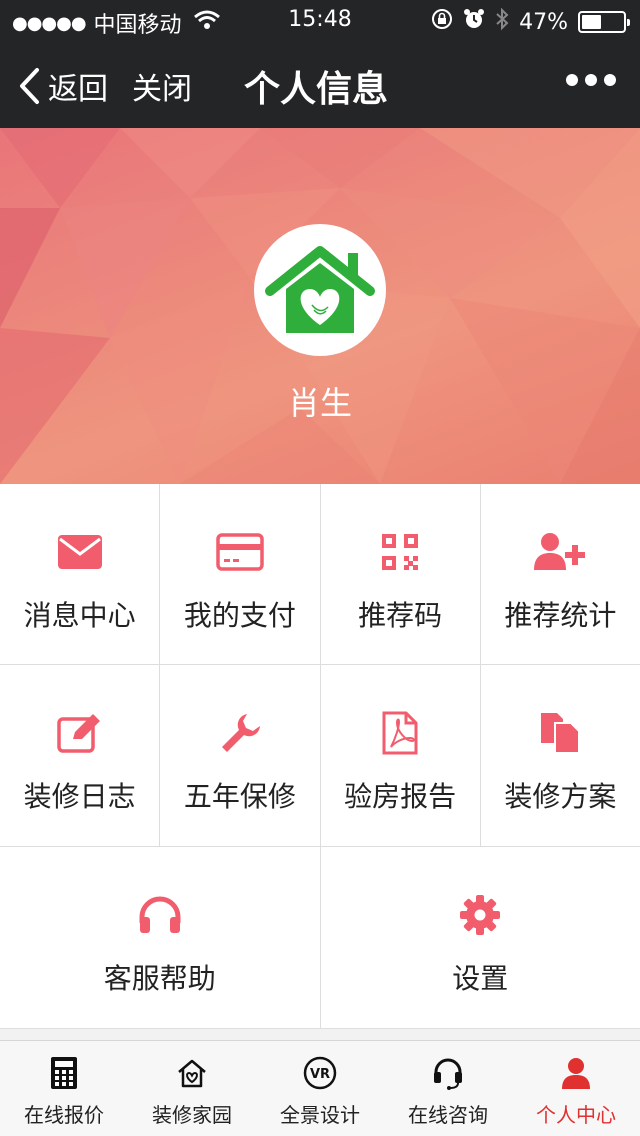  I want to click on envelope-icon, so click(80, 552).